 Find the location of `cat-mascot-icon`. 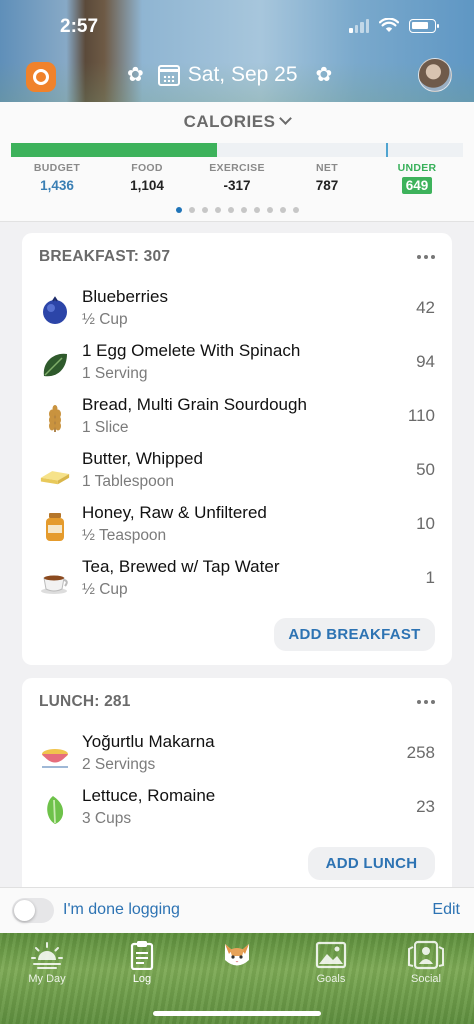

cat-mascot-icon is located at coordinates (237, 955).